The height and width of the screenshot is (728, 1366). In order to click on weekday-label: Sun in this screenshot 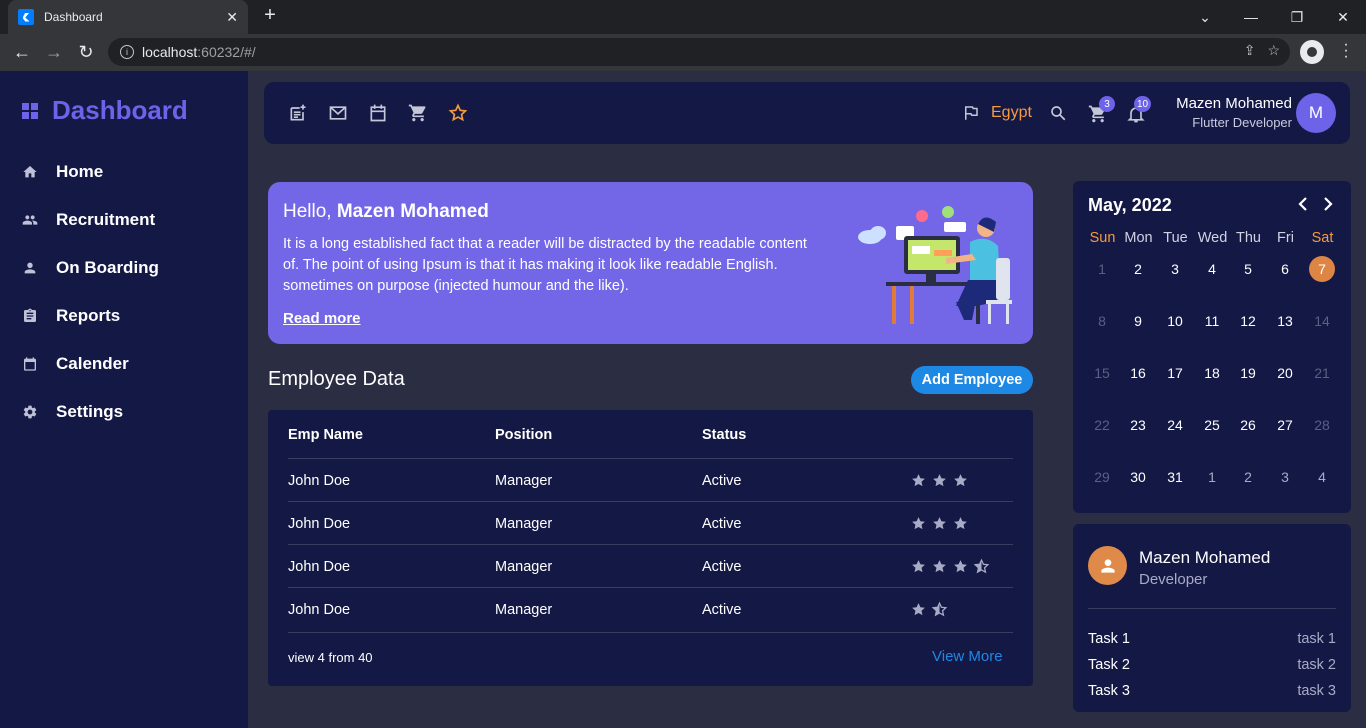, I will do `click(1102, 238)`.